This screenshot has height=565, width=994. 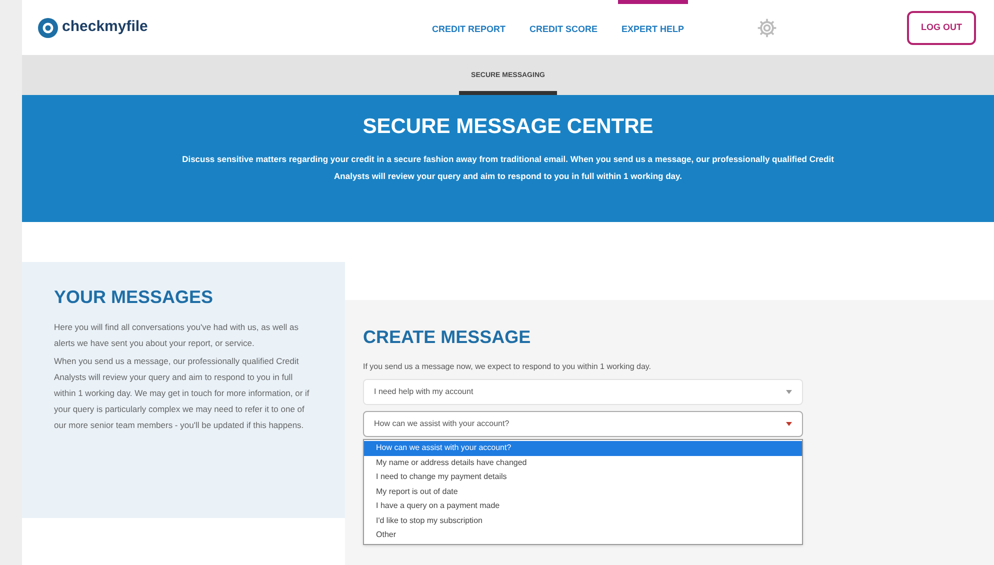 I want to click on dropdown-option: How can we assist with your account?, so click(x=583, y=448).